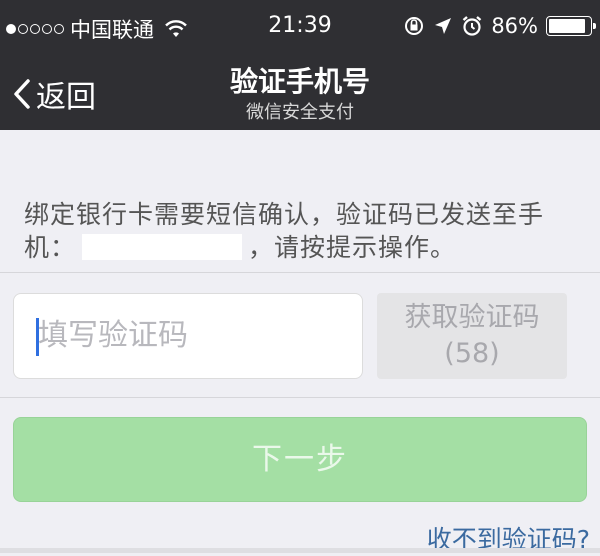  What do you see at coordinates (113, 335) in the screenshot?
I see `code-input-placeholder: 填写验证码` at bounding box center [113, 335].